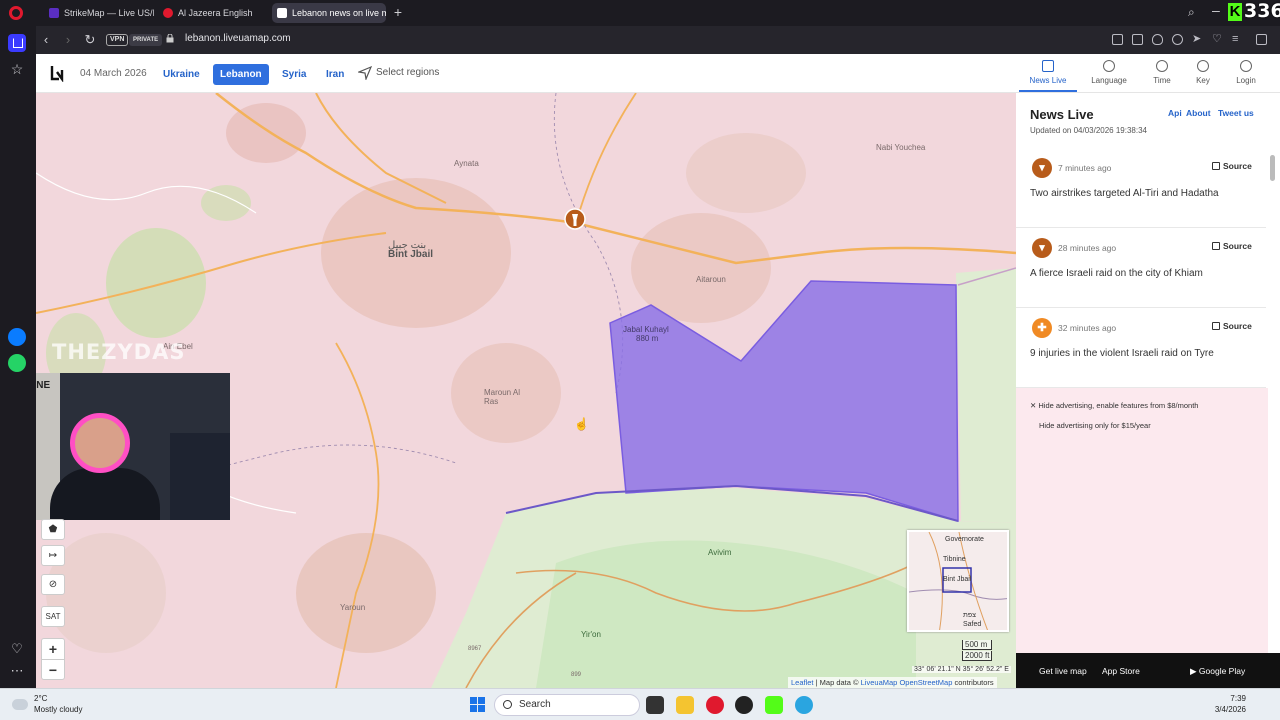  I want to click on liveuamap-link: LiveuaMap, so click(879, 682).